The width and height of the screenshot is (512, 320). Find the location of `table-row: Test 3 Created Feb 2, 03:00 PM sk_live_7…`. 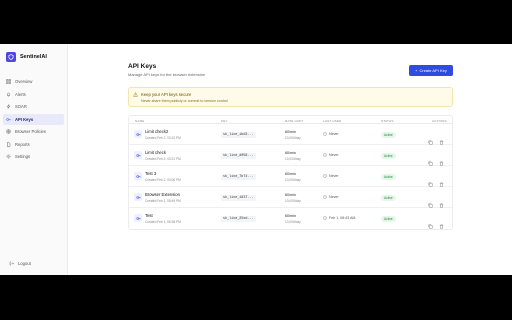

table-row: Test 3 Created Feb 2, 03:00 PM sk_live_7… is located at coordinates (290, 176).